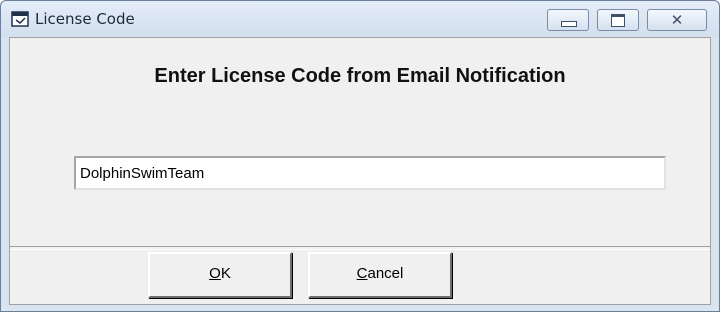 The height and width of the screenshot is (330, 722). I want to click on maximize-button, so click(618, 20).